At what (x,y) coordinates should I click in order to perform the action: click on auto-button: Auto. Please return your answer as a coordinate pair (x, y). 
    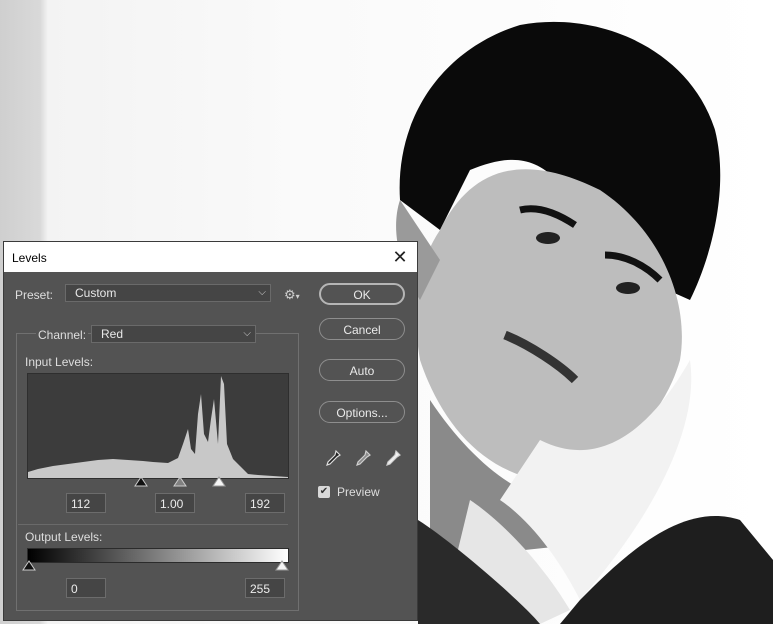
    Looking at the image, I should click on (362, 370).